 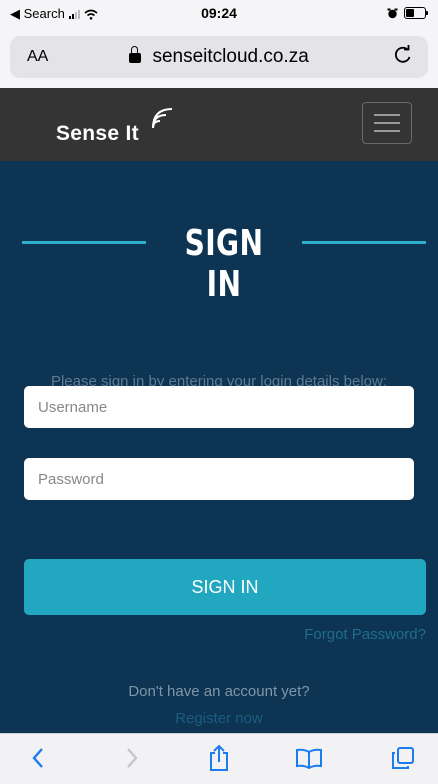 What do you see at coordinates (392, 13) in the screenshot?
I see `alarm-icon` at bounding box center [392, 13].